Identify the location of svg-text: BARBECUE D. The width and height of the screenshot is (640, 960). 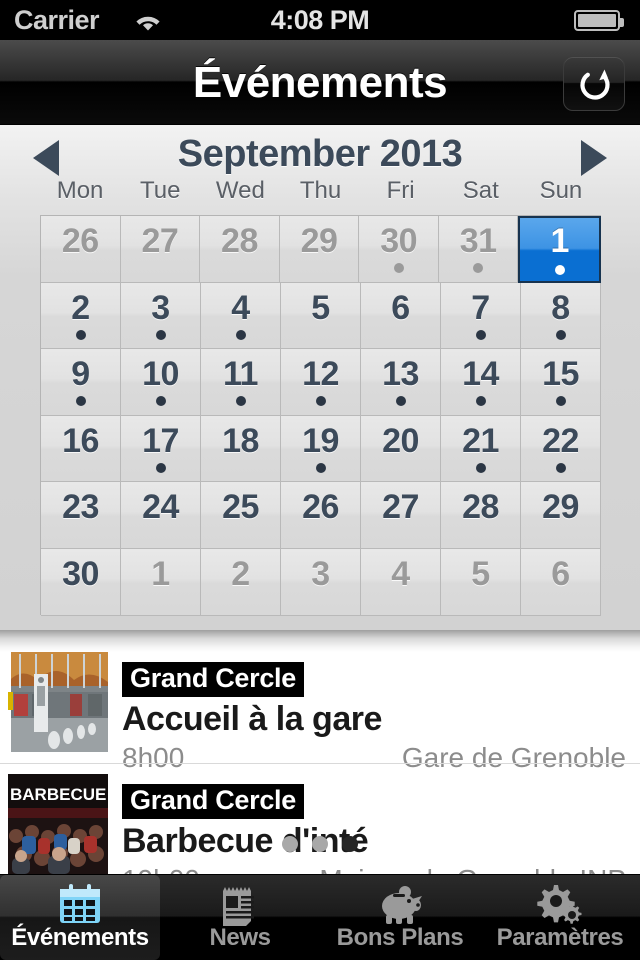
(59, 794).